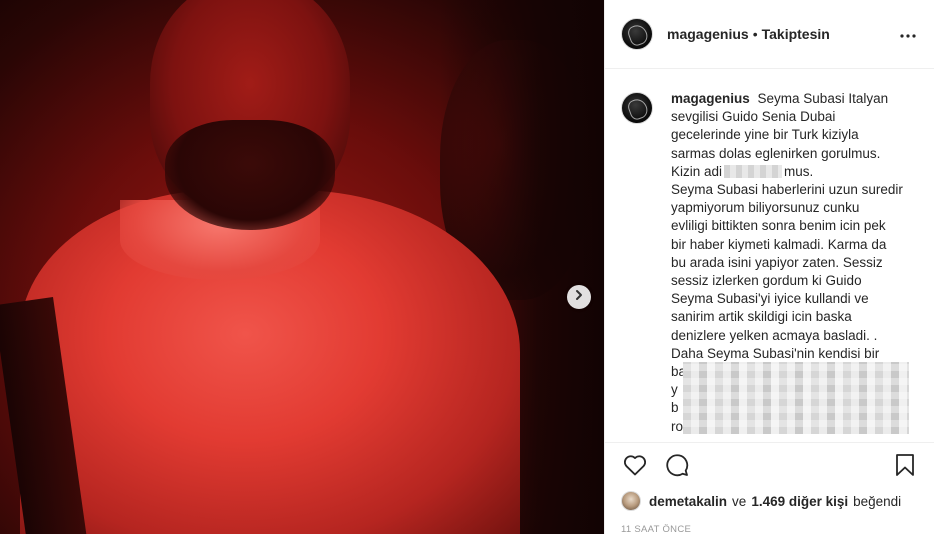 This screenshot has height=534, width=934. I want to click on caption-line: sarmas dolas eglenirken gorulmus., so click(776, 153).